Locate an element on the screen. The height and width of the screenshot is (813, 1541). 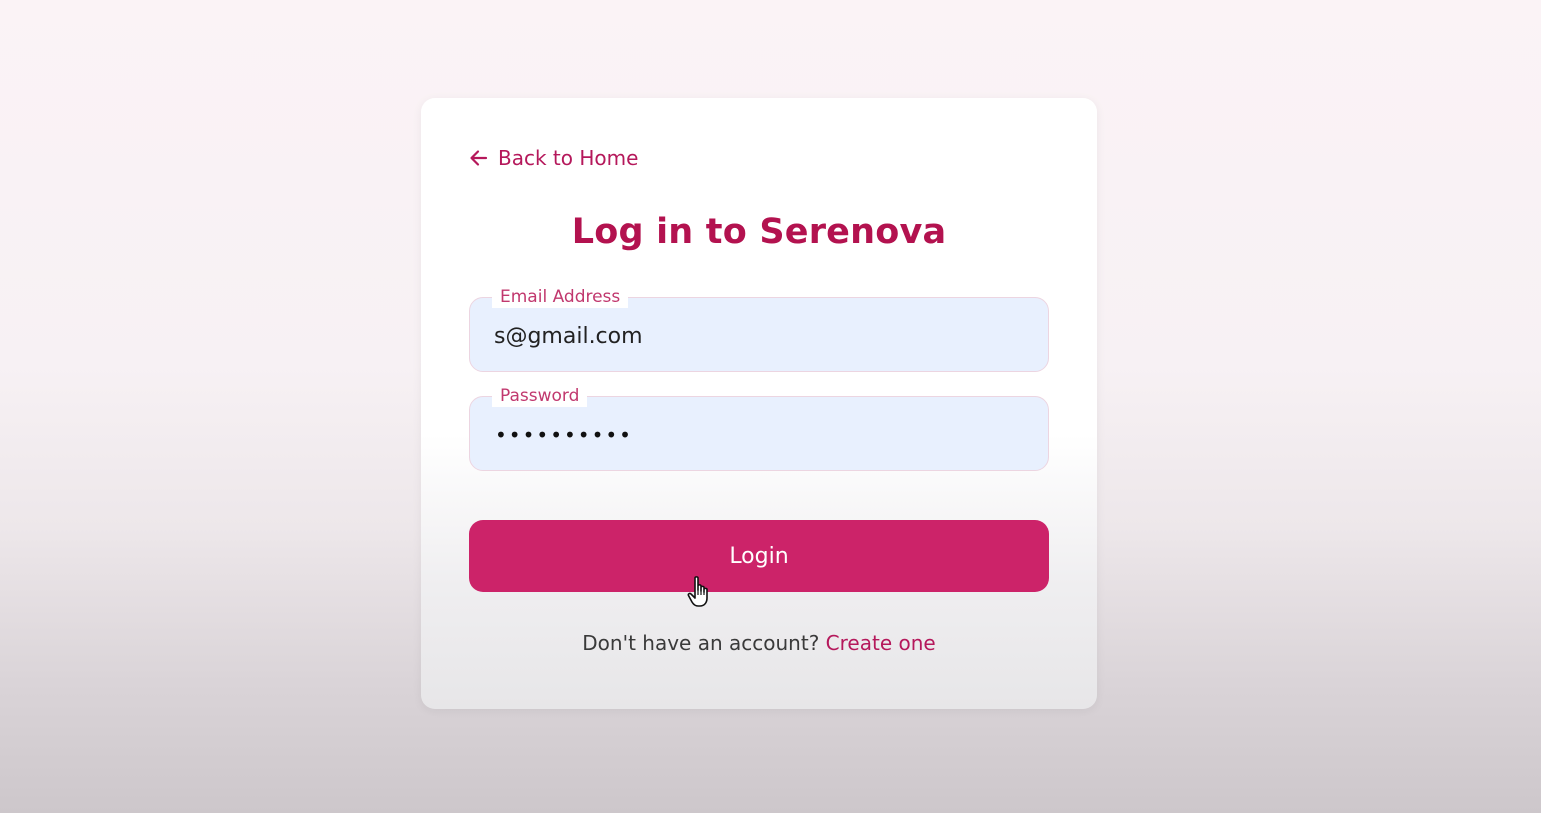
password-label: Password is located at coordinates (540, 396).